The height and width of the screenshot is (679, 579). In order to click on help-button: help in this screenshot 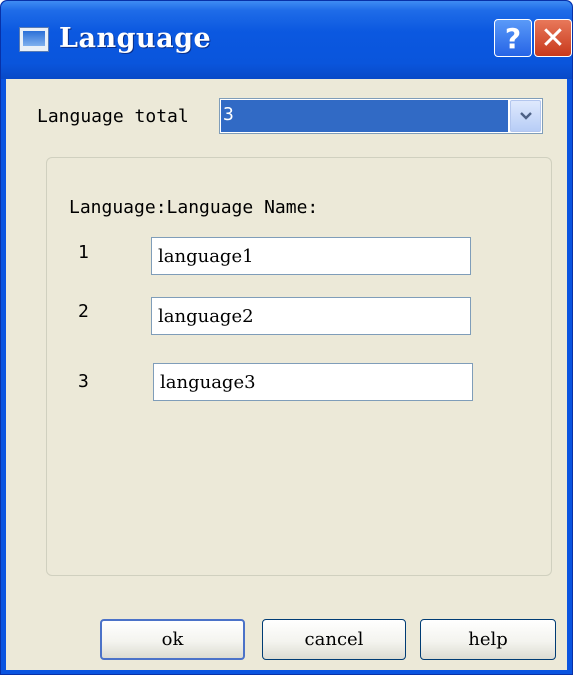, I will do `click(488, 639)`.